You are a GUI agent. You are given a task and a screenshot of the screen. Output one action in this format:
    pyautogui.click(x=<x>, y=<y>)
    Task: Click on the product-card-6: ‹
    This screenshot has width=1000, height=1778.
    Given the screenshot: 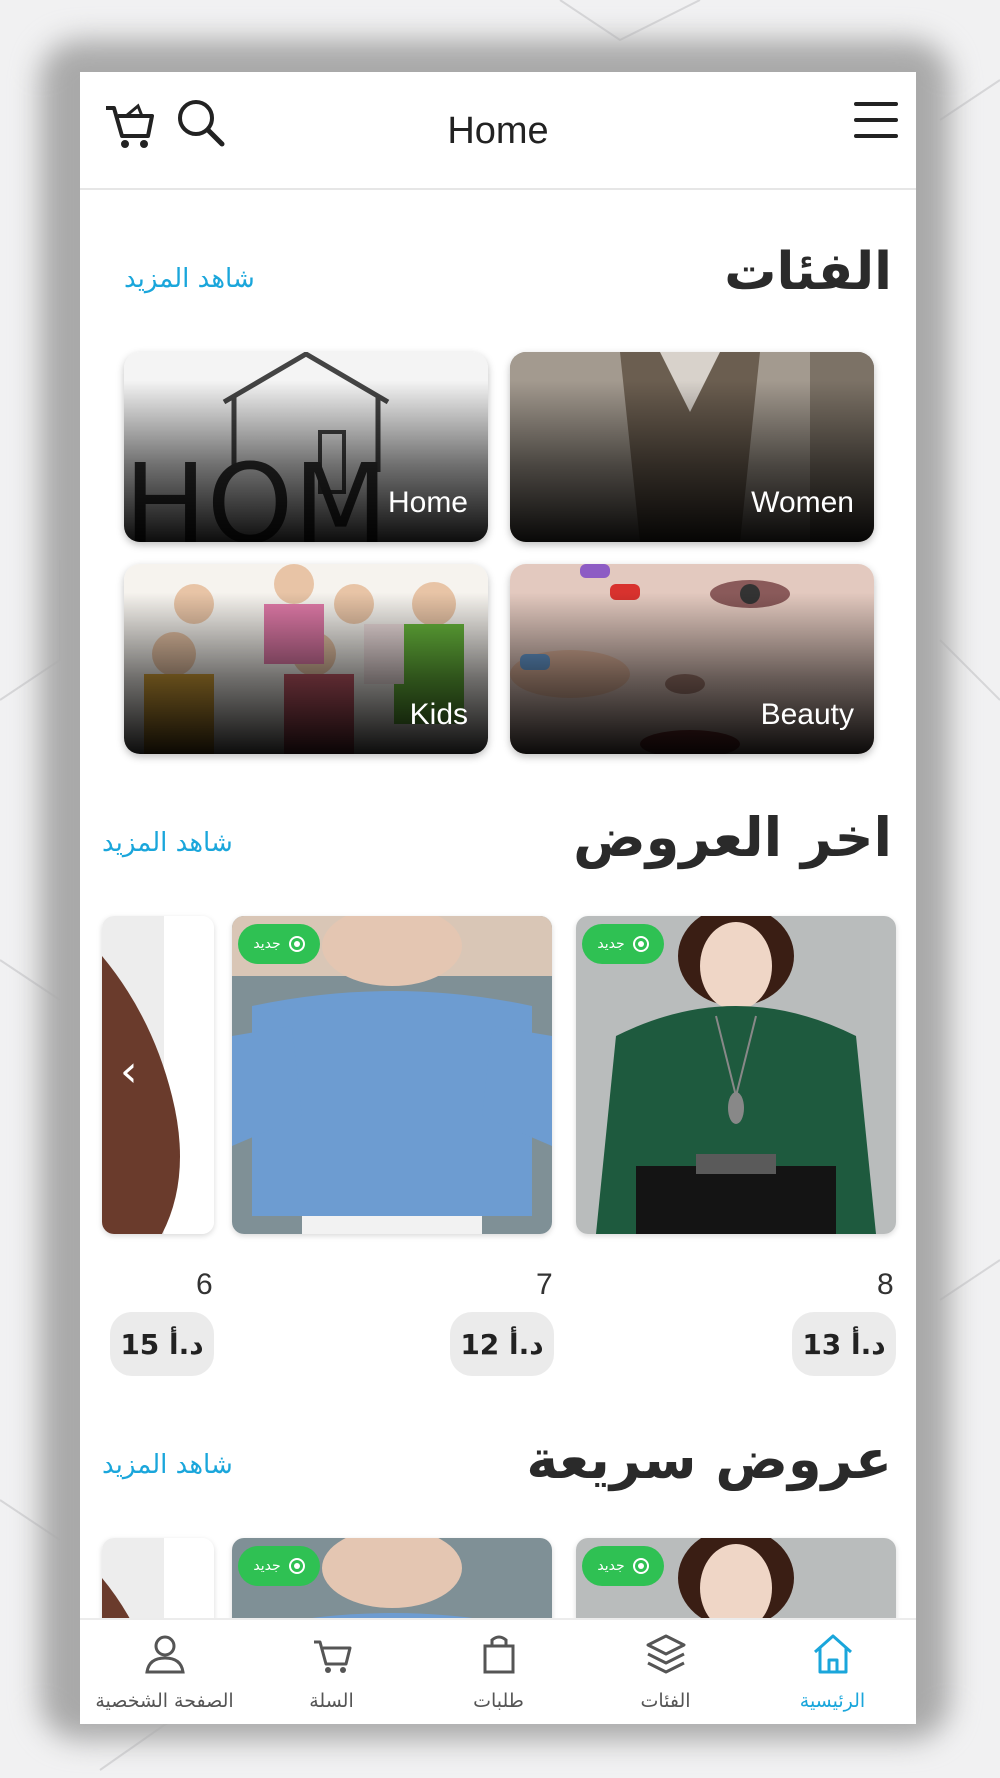 What is the action you would take?
    pyautogui.click(x=158, y=1075)
    